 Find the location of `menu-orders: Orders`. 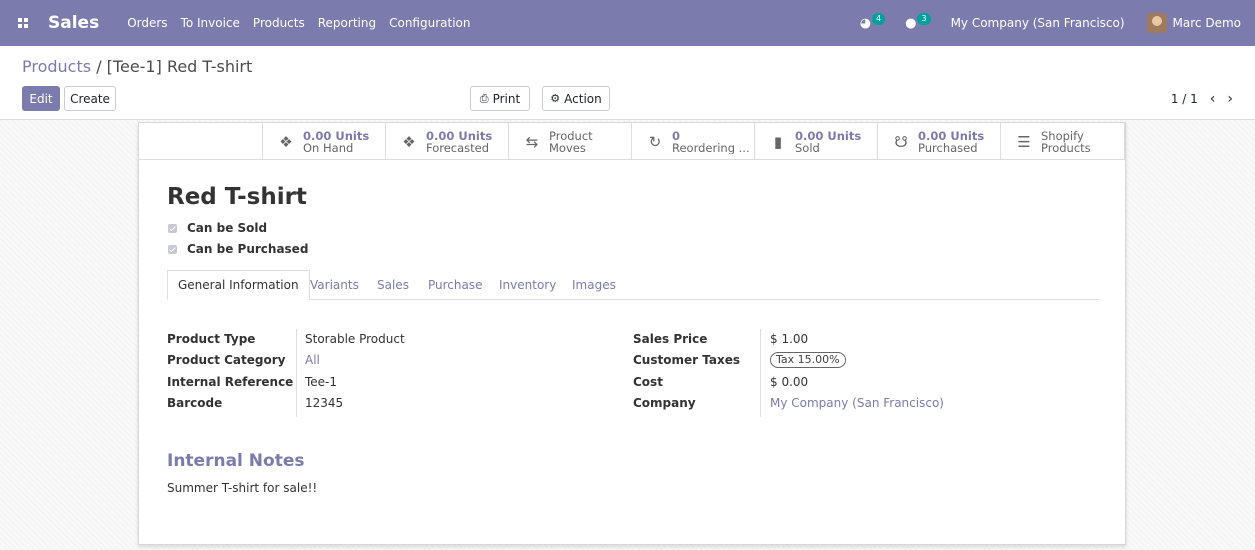

menu-orders: Orders is located at coordinates (147, 23).